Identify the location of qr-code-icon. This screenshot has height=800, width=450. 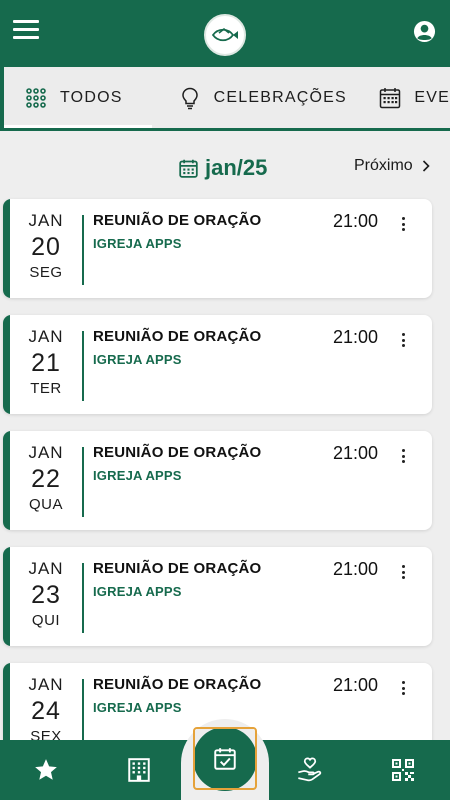
(403, 770).